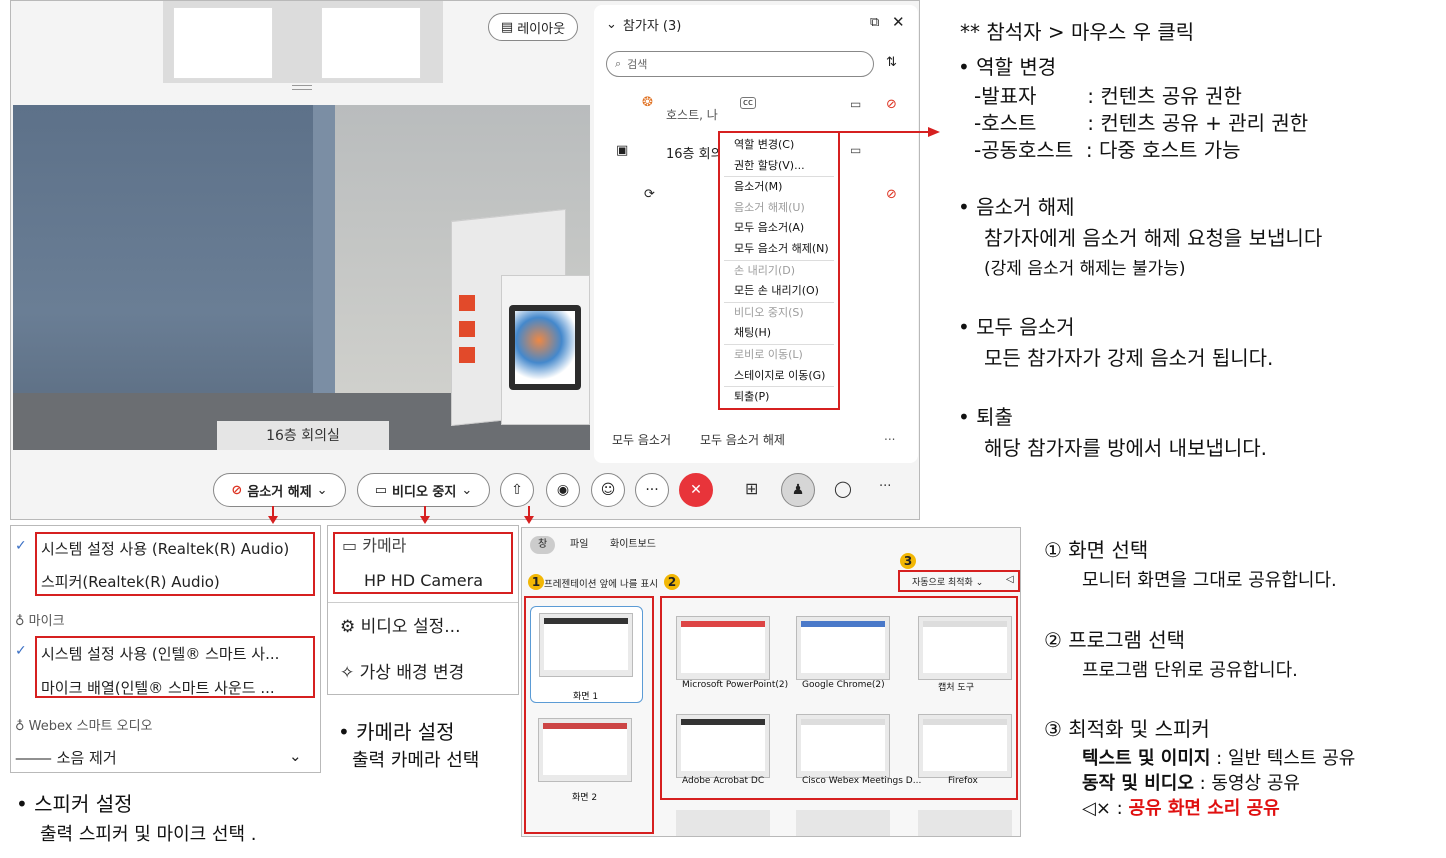  Describe the element at coordinates (586, 654) in the screenshot. I see `screen-option: 화면 1` at that location.